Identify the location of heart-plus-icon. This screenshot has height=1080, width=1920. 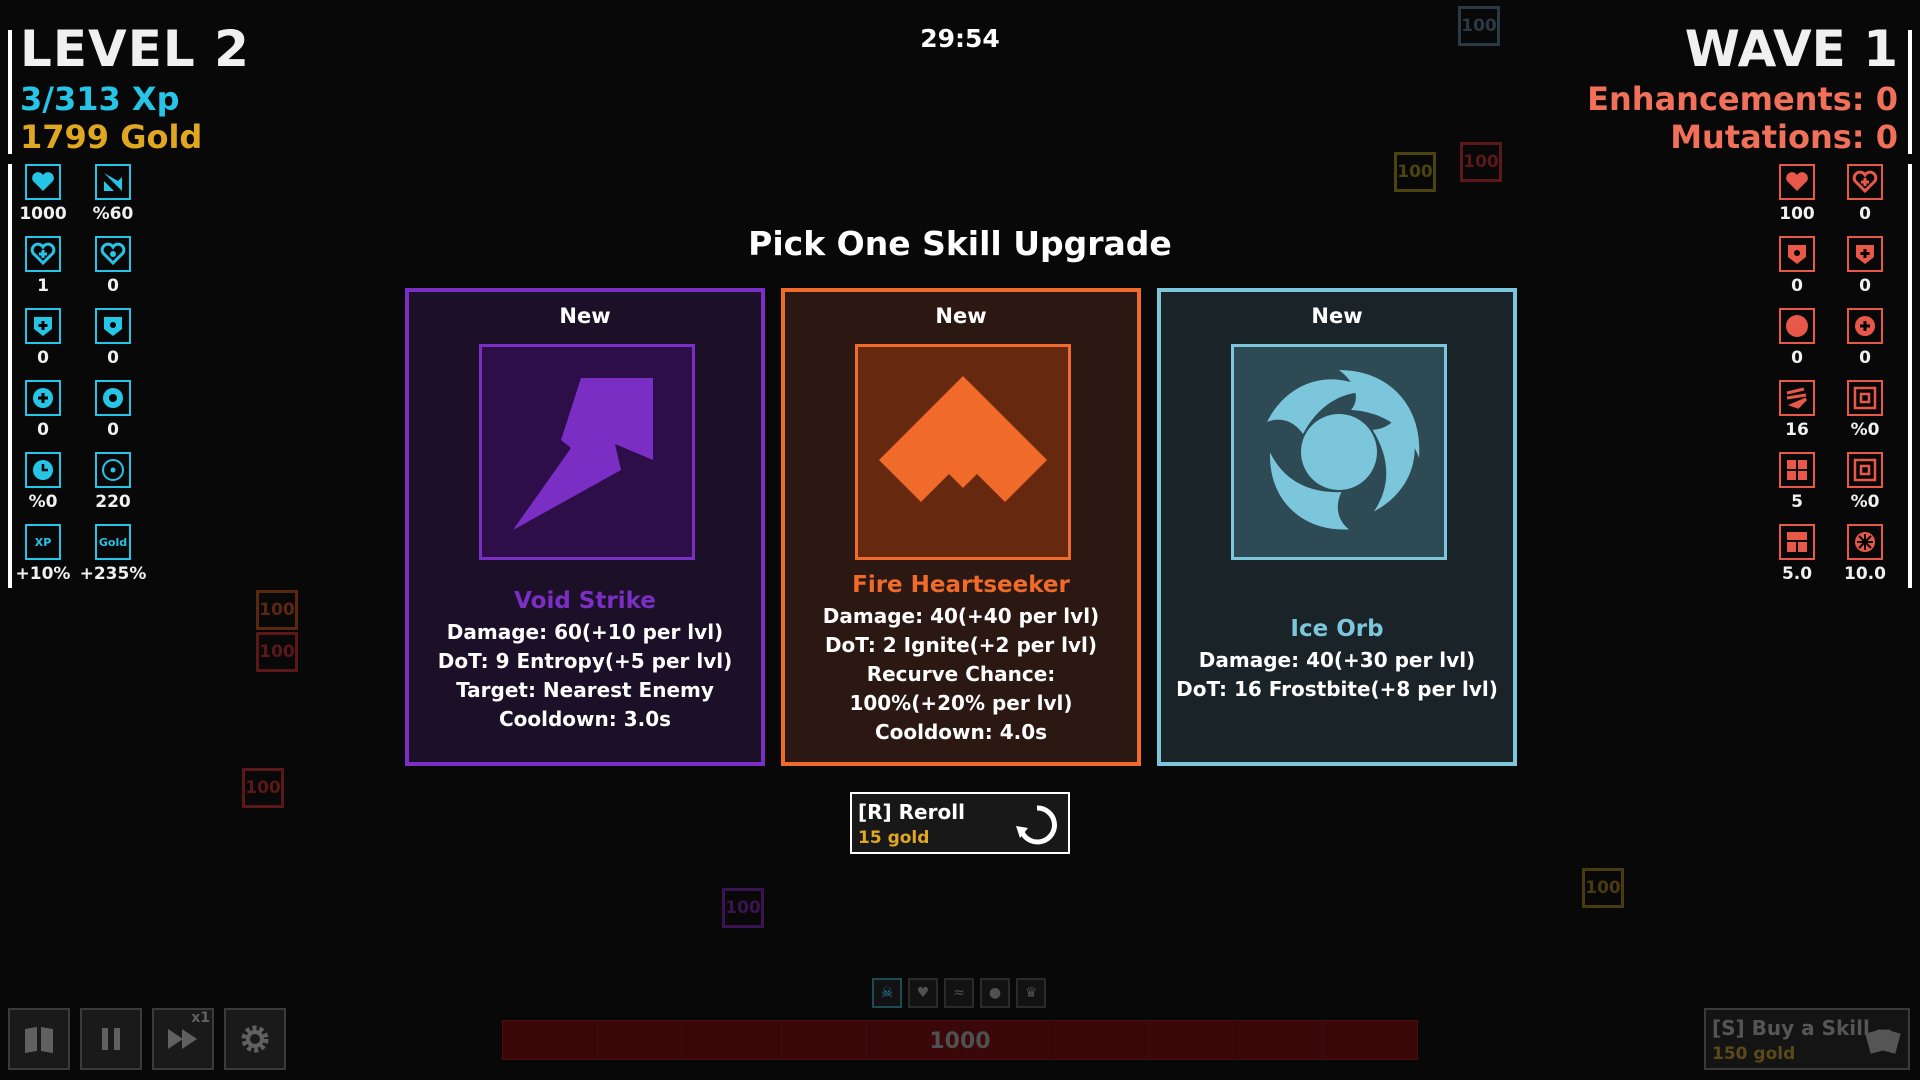
(1865, 182).